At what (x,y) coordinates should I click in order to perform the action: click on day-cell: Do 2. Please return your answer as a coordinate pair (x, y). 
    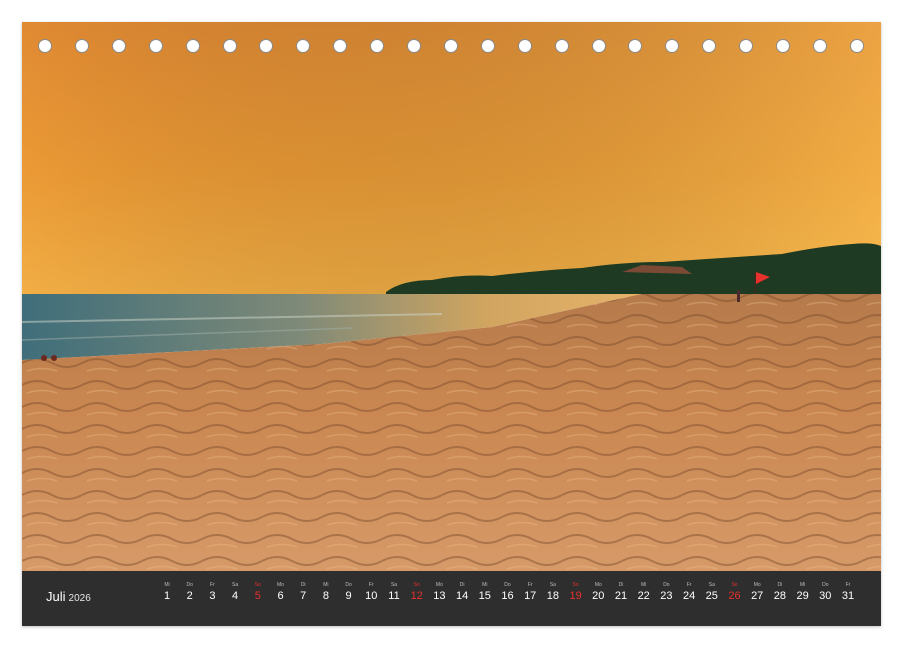
    Looking at the image, I should click on (190, 592).